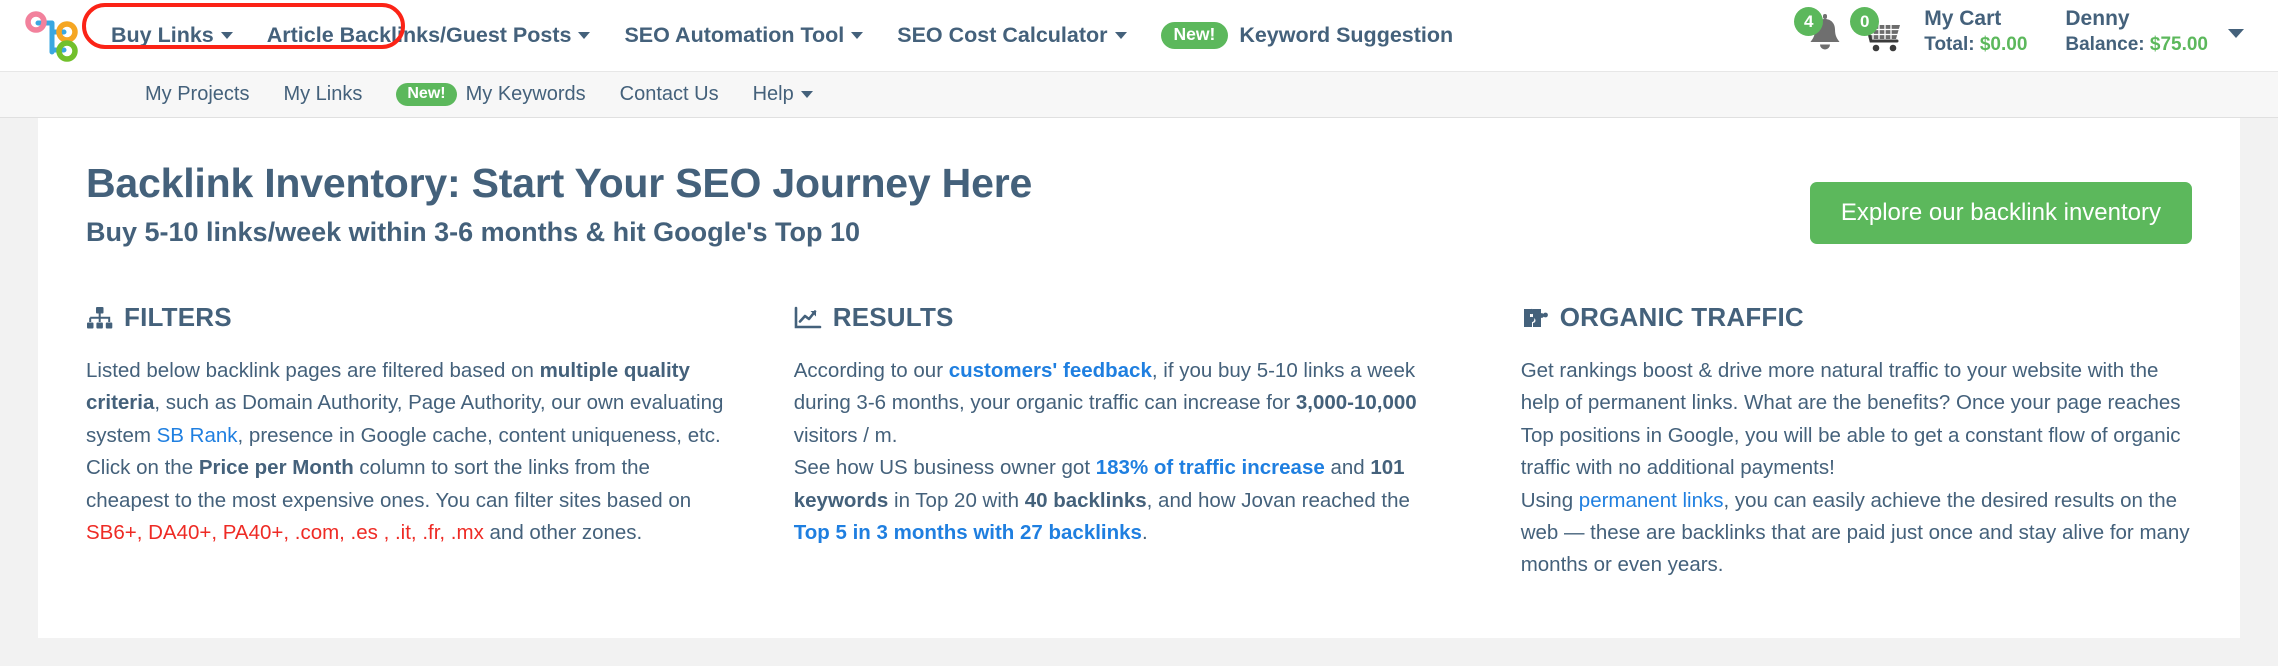 The width and height of the screenshot is (2278, 666). Describe the element at coordinates (1949, 44) in the screenshot. I see `cart-total-label: Total:` at that location.